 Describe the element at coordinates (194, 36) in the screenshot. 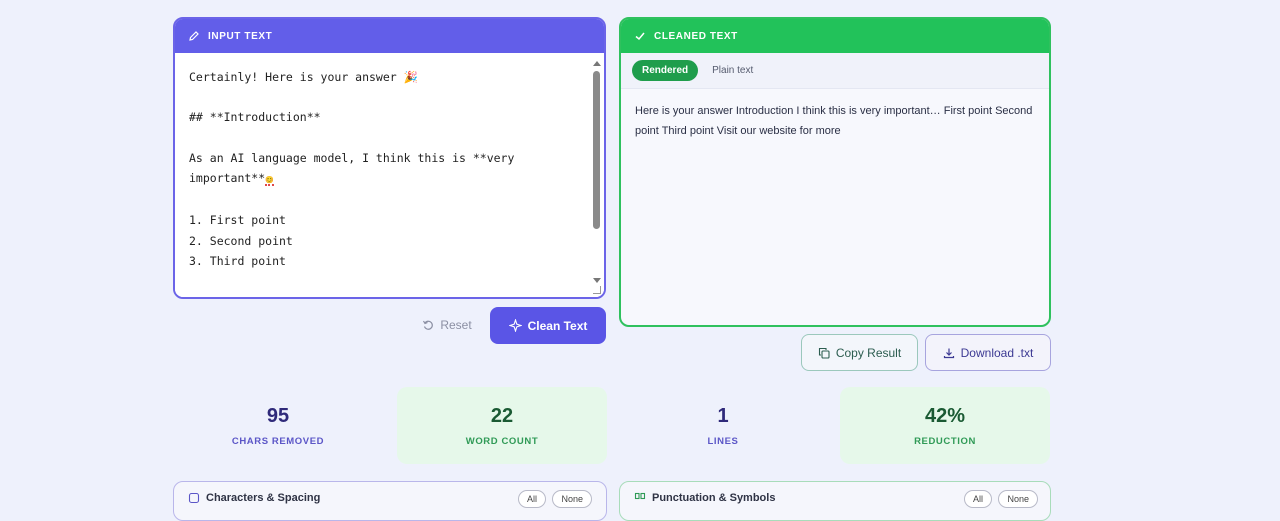

I see `pencil-icon` at that location.